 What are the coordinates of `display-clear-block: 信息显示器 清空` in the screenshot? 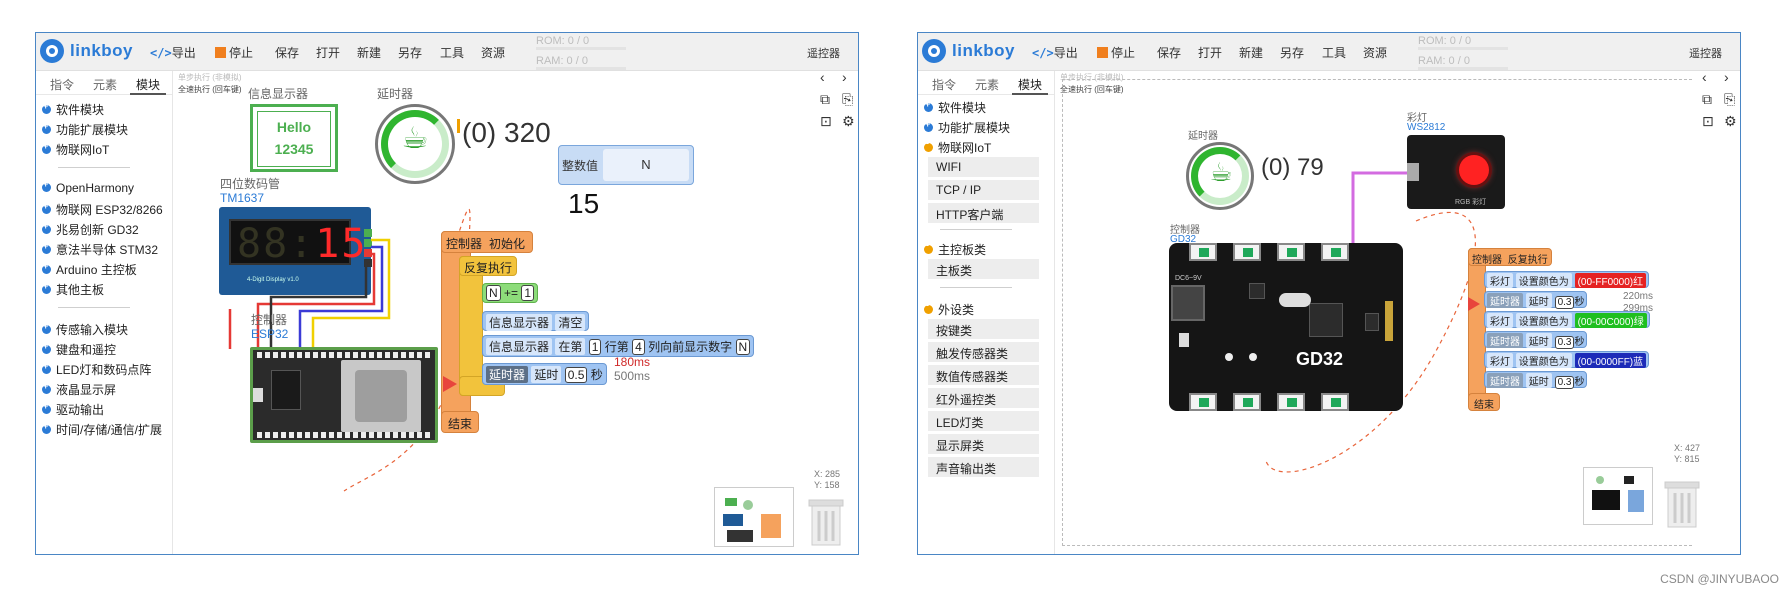 It's located at (536, 321).